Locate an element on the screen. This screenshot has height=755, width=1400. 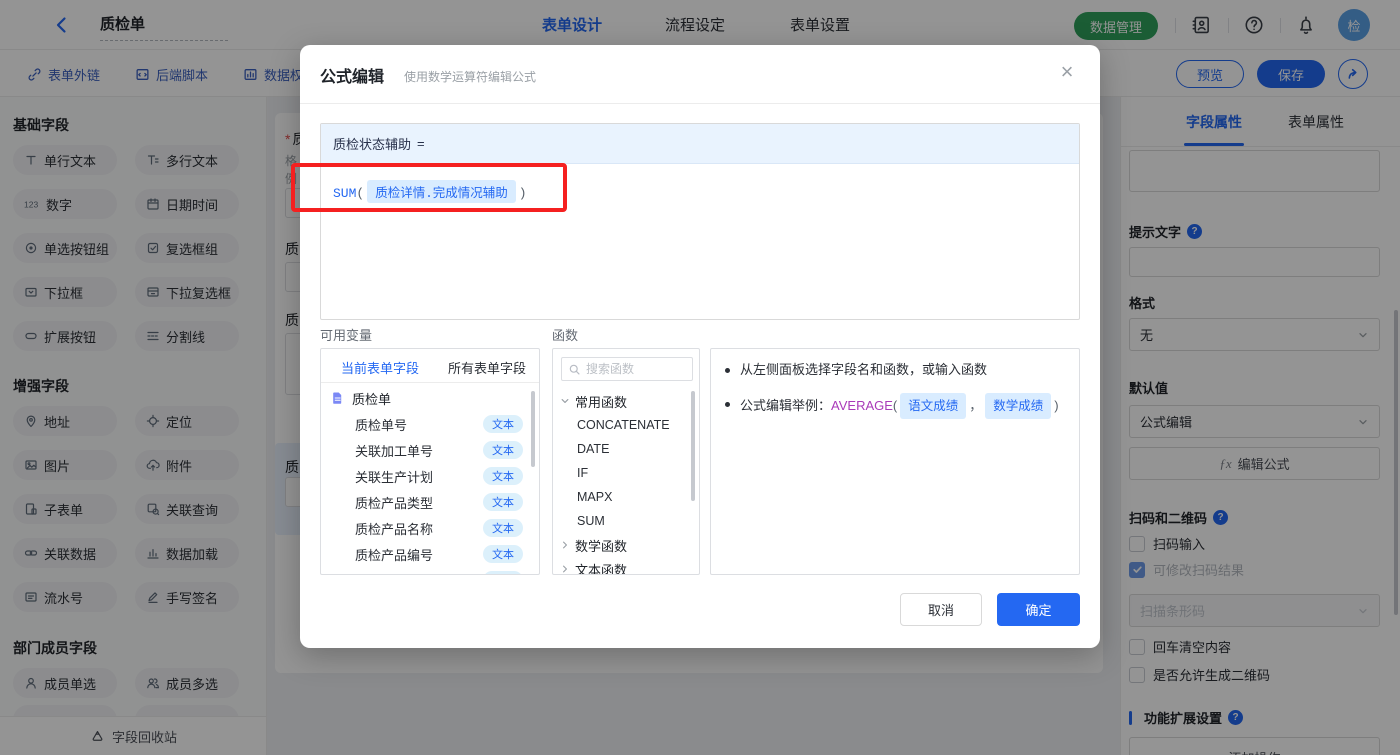
function-item: CONCATENATE is located at coordinates (626, 425).